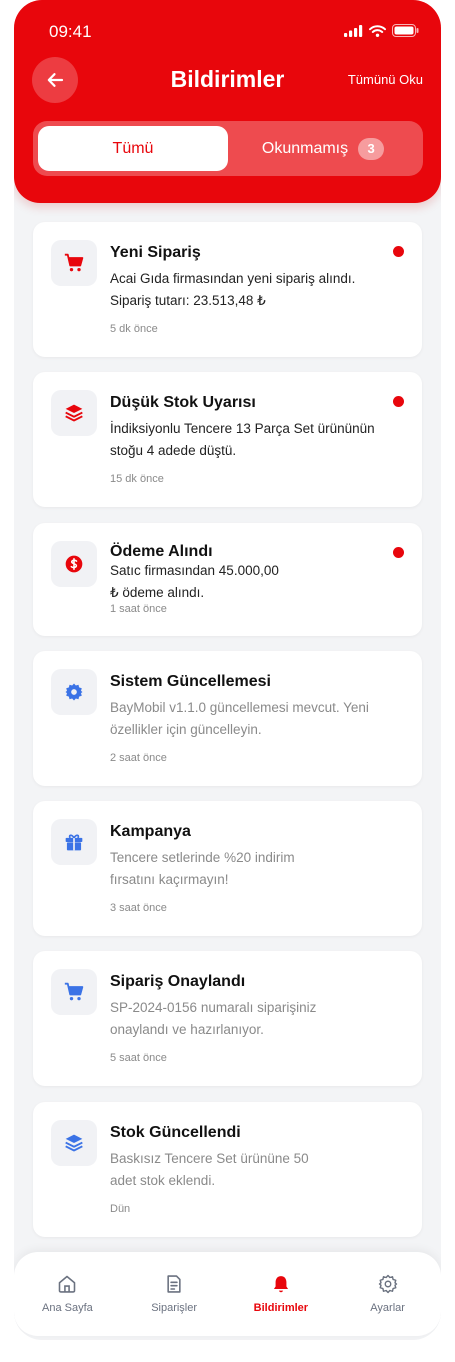 Image resolution: width=455 pixels, height=1362 pixels. What do you see at coordinates (138, 758) in the screenshot?
I see `notification-time: 2 saat önce` at bounding box center [138, 758].